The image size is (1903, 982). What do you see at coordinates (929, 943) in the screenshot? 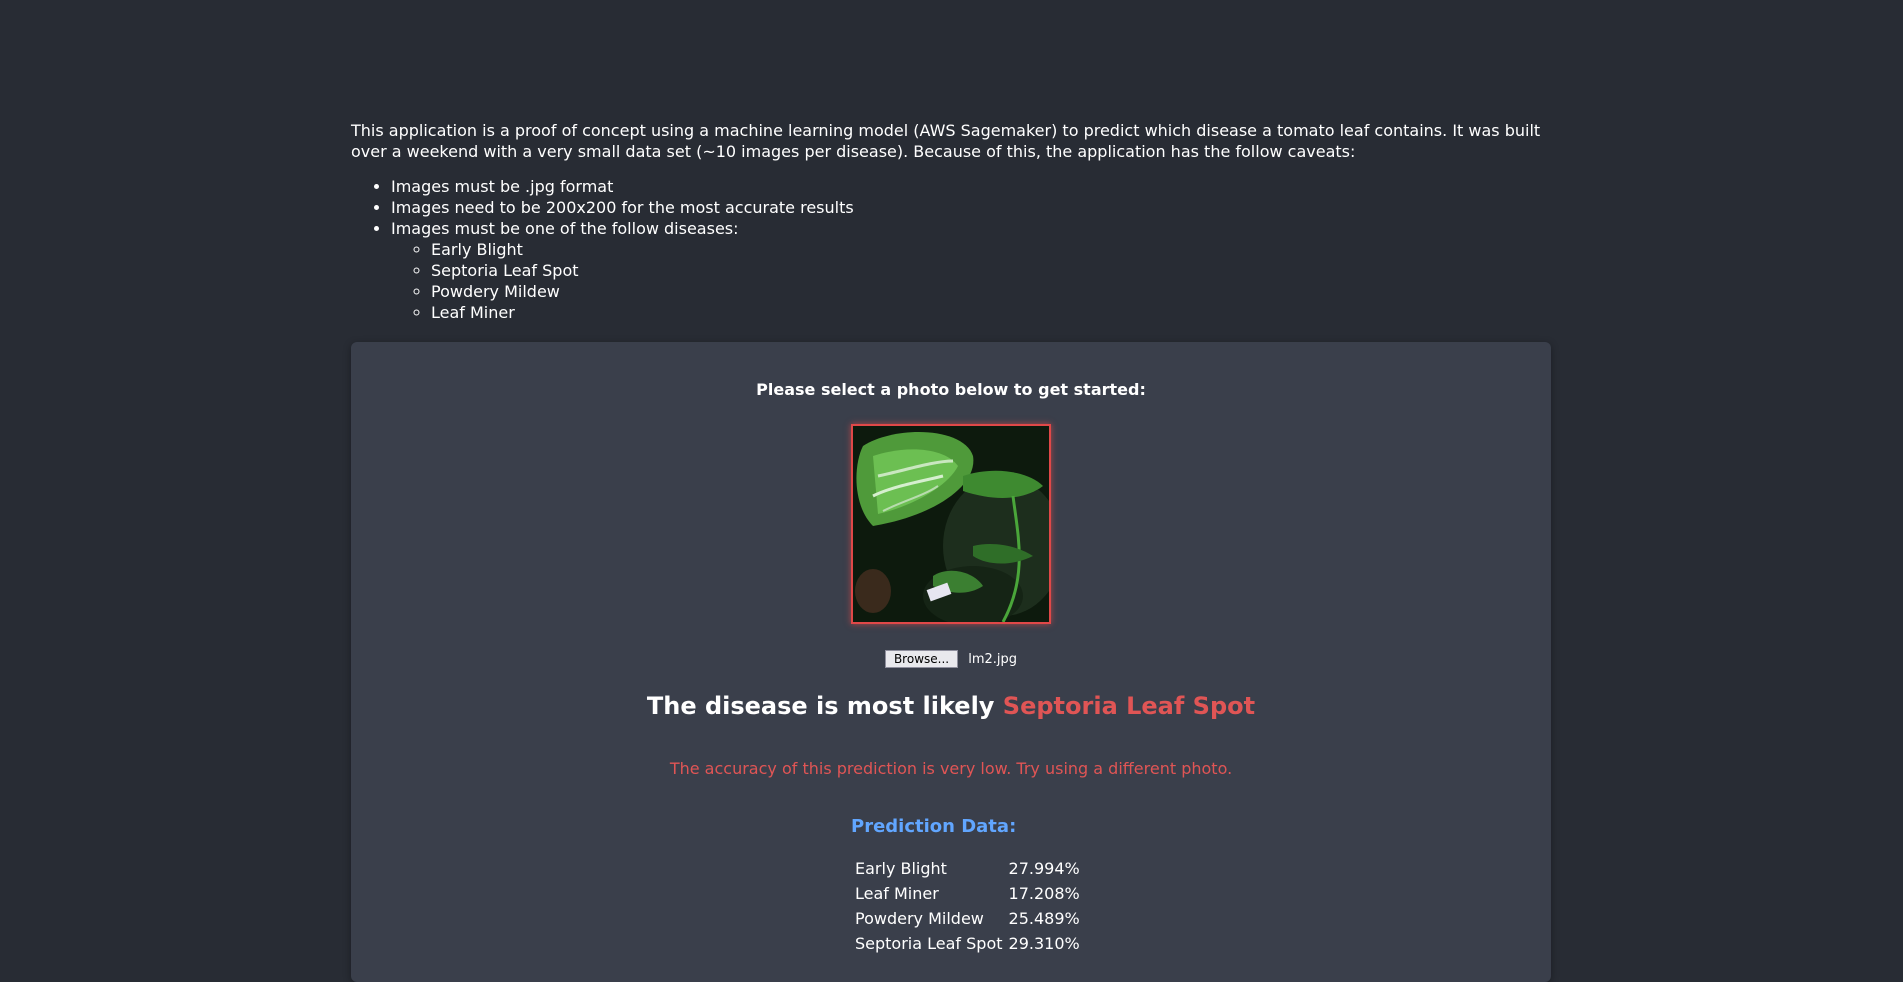
I see `prediction-disease-name: Septoria Leaf Spot` at bounding box center [929, 943].